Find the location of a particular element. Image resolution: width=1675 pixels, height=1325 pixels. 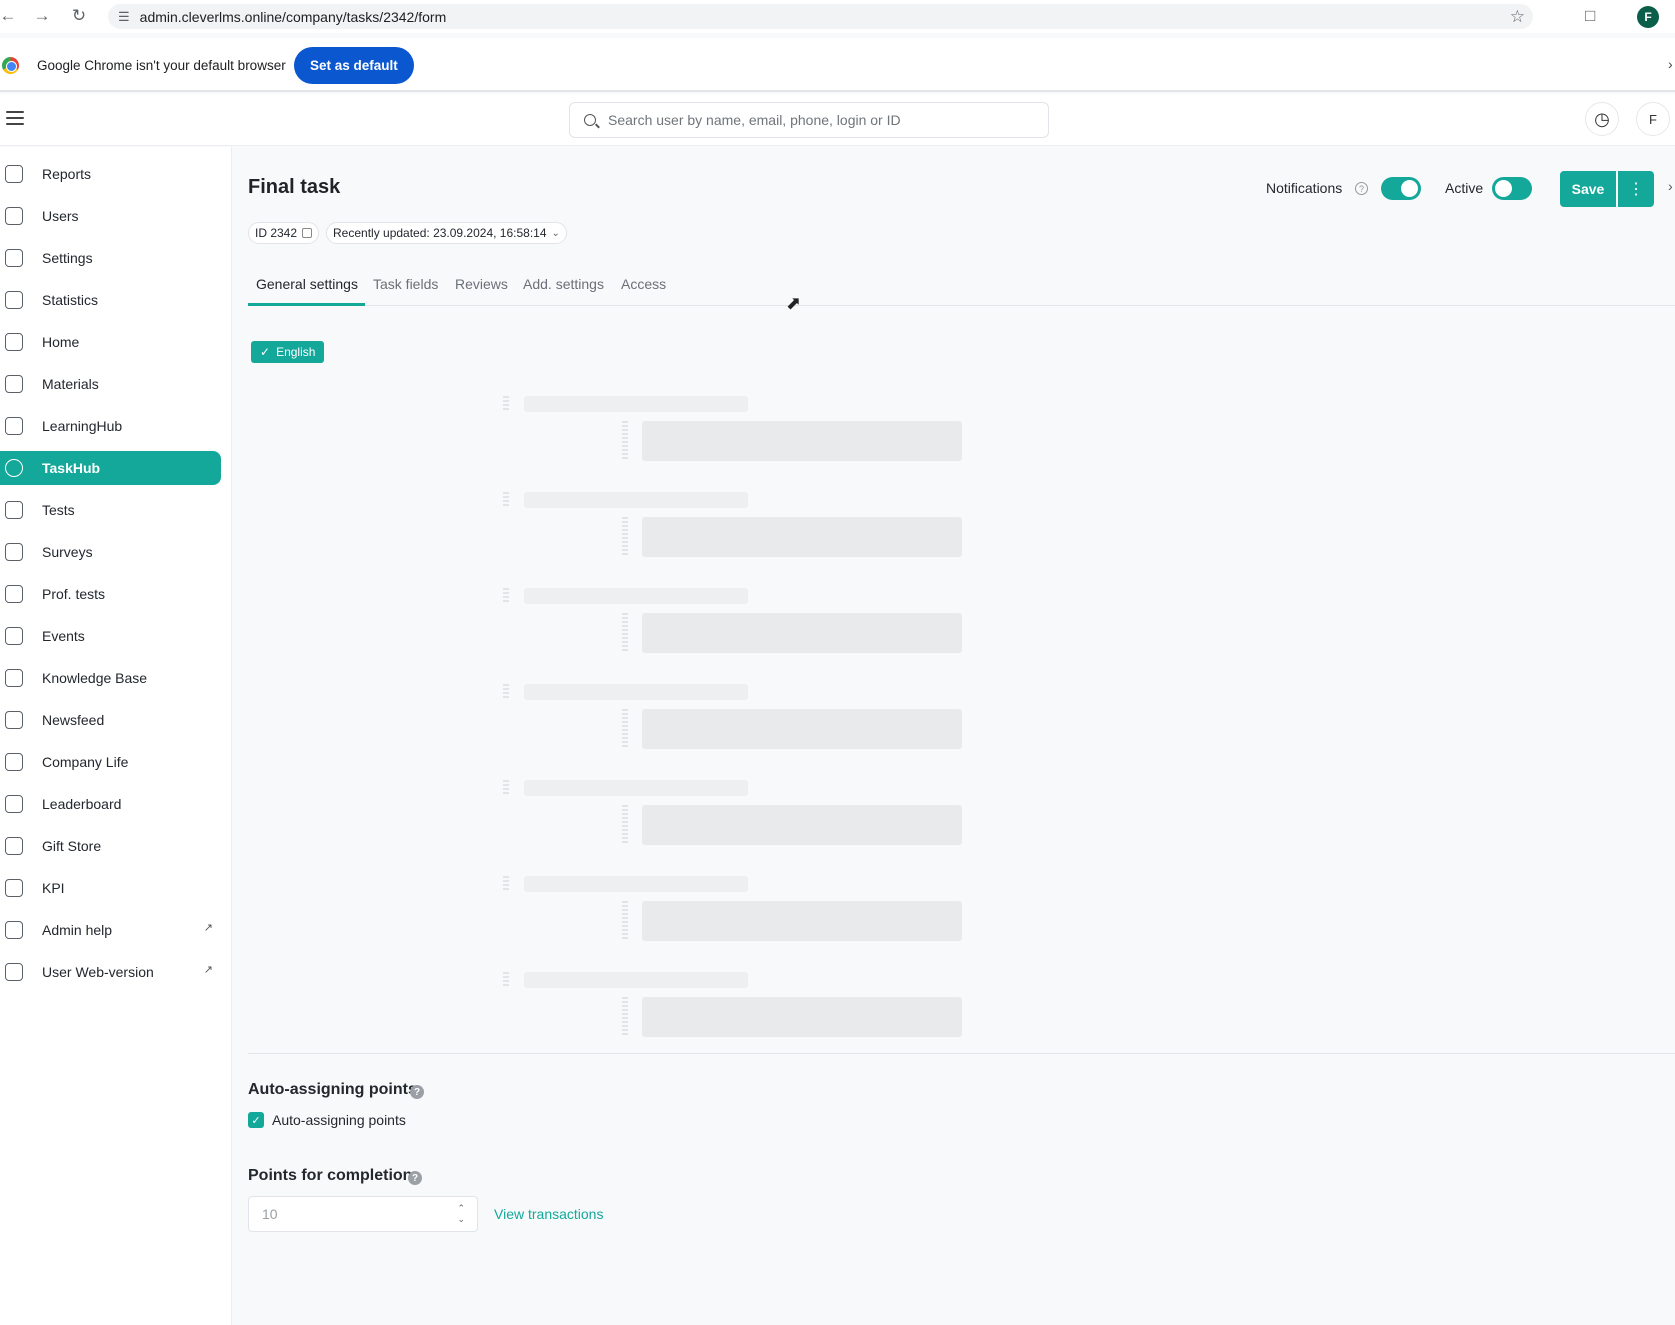

survey-icon is located at coordinates (14, 552).